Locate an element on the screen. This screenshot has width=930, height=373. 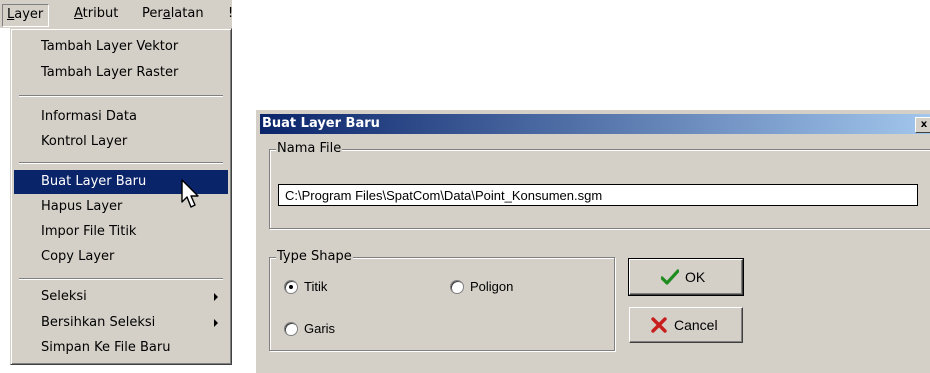
dialog-title: Buat Layer Baru is located at coordinates (321, 123).